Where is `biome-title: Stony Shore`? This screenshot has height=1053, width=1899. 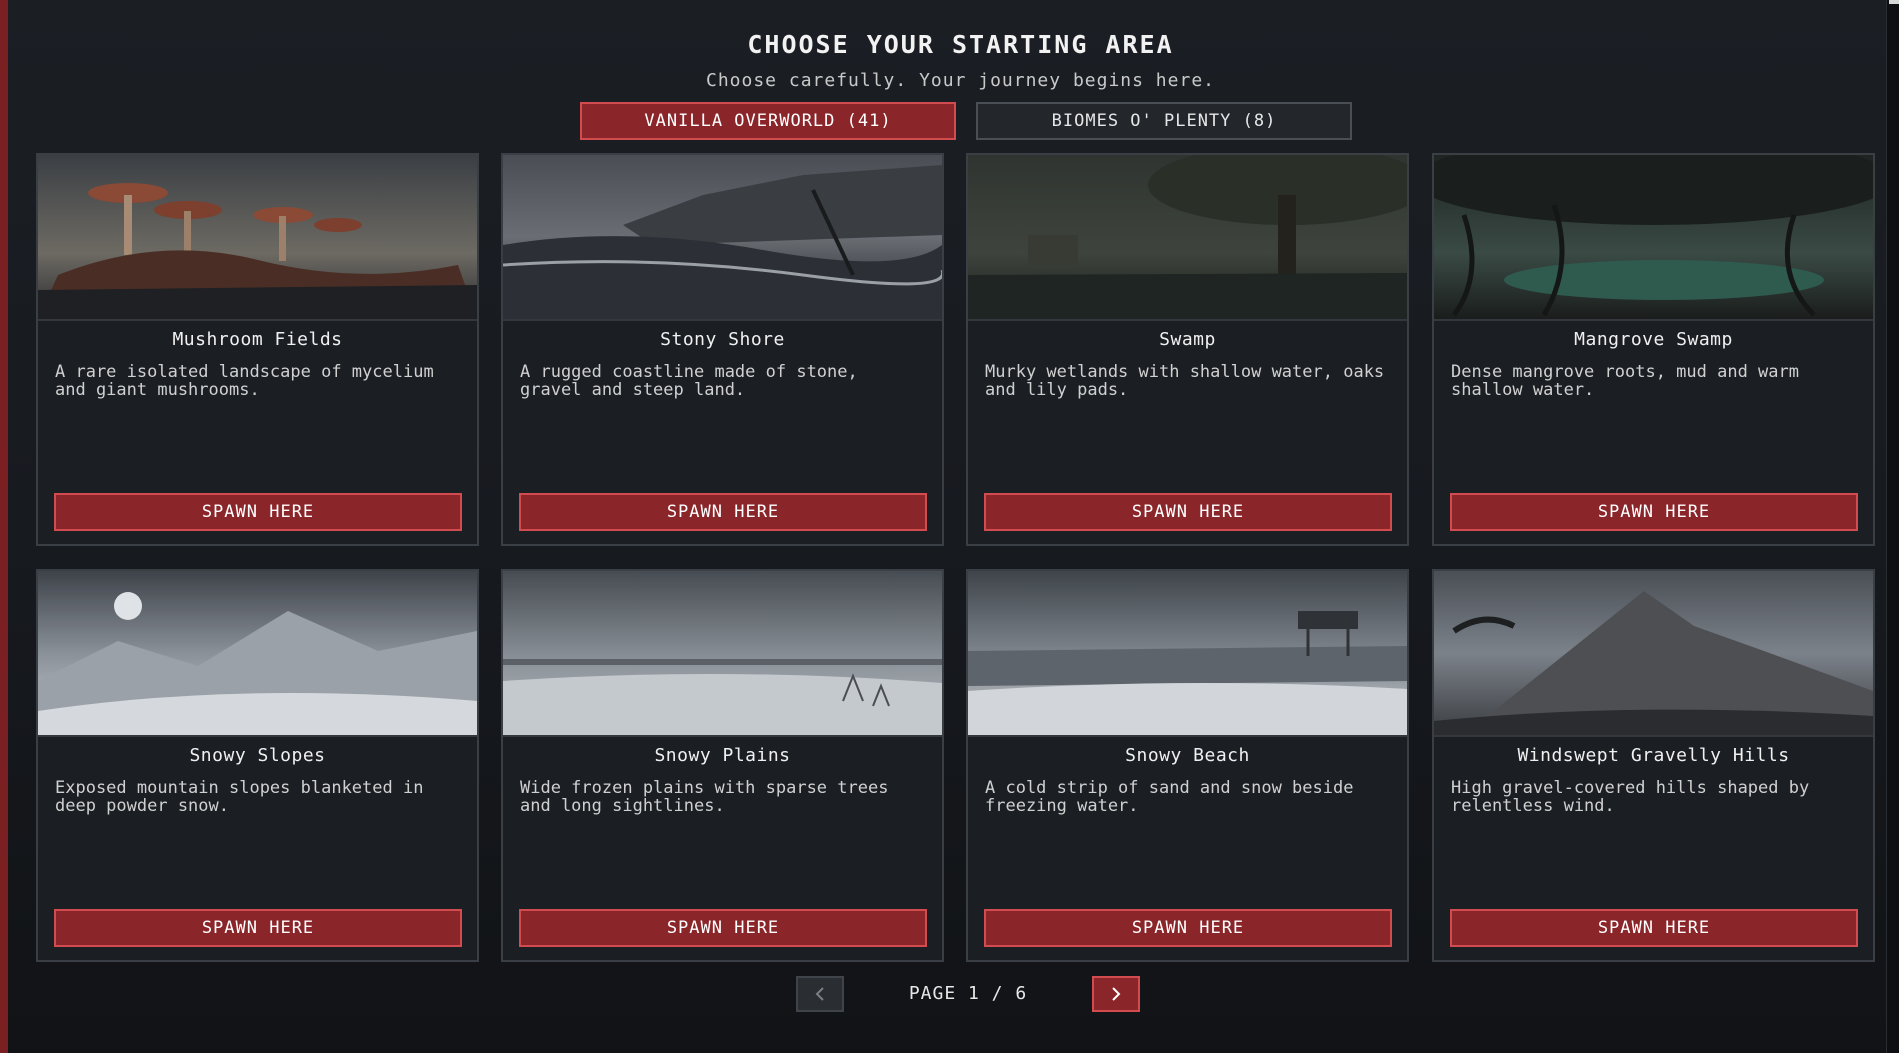
biome-title: Stony Shore is located at coordinates (722, 339).